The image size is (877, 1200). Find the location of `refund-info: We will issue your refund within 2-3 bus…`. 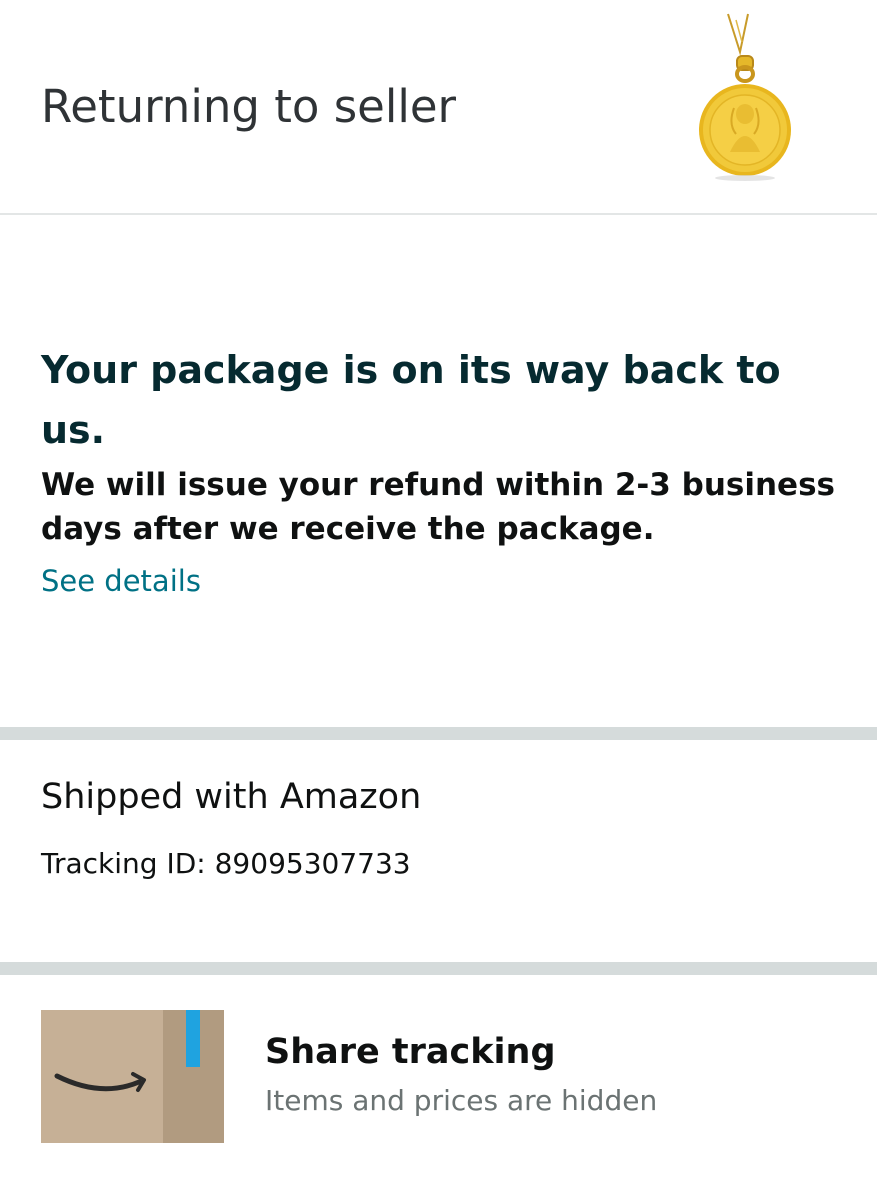

refund-info: We will issue your refund within 2-3 bus… is located at coordinates (438, 507).